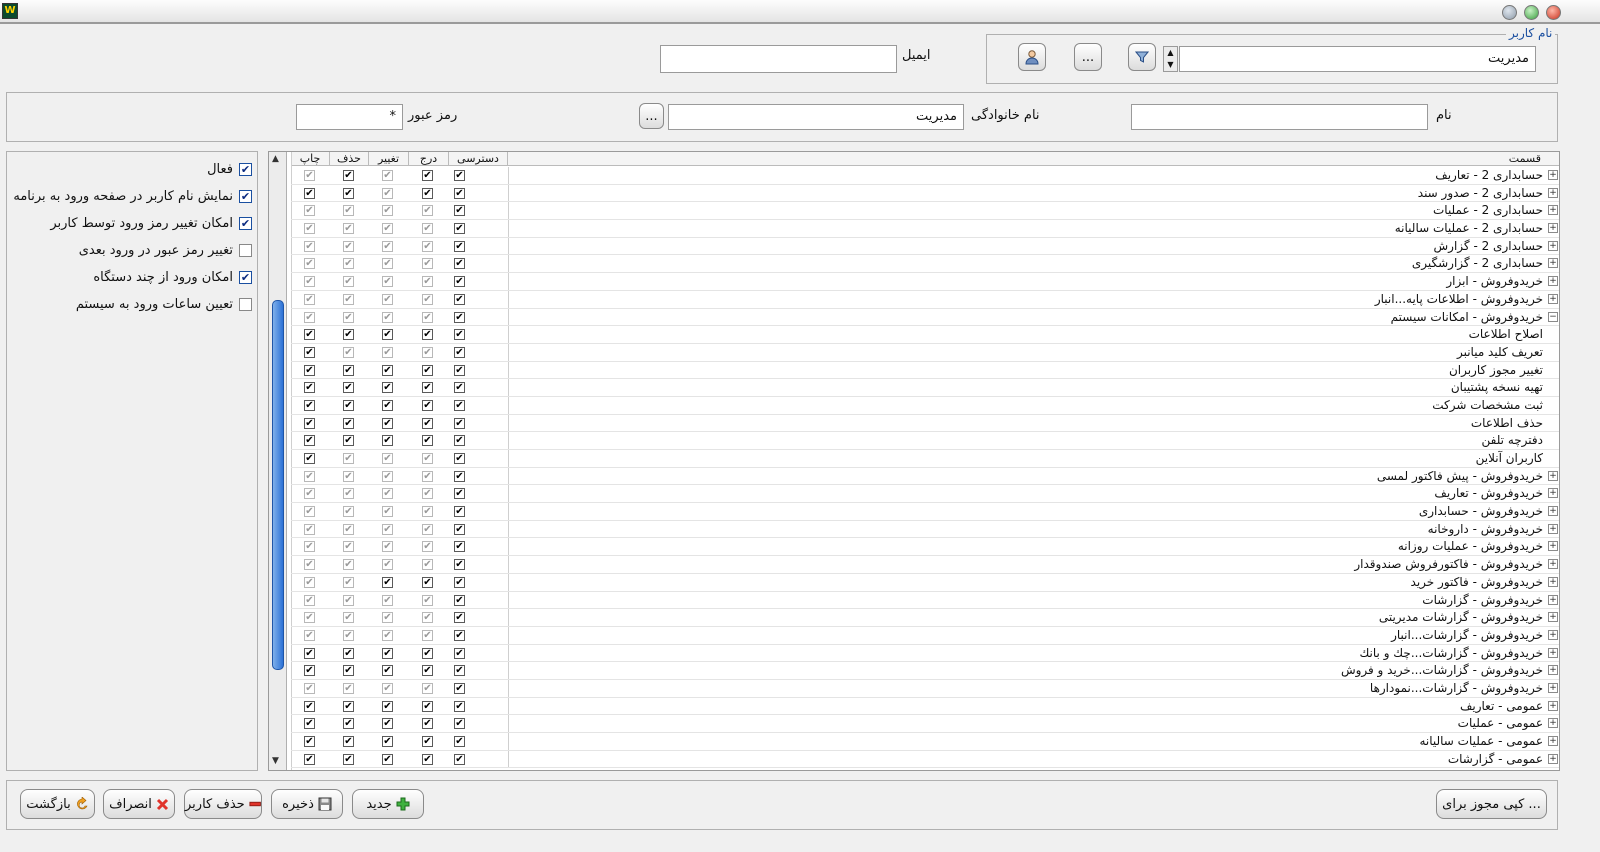 Image resolution: width=1600 pixels, height=852 pixels. Describe the element at coordinates (1033, 159) in the screenshot. I see `column-section: قسمت` at that location.